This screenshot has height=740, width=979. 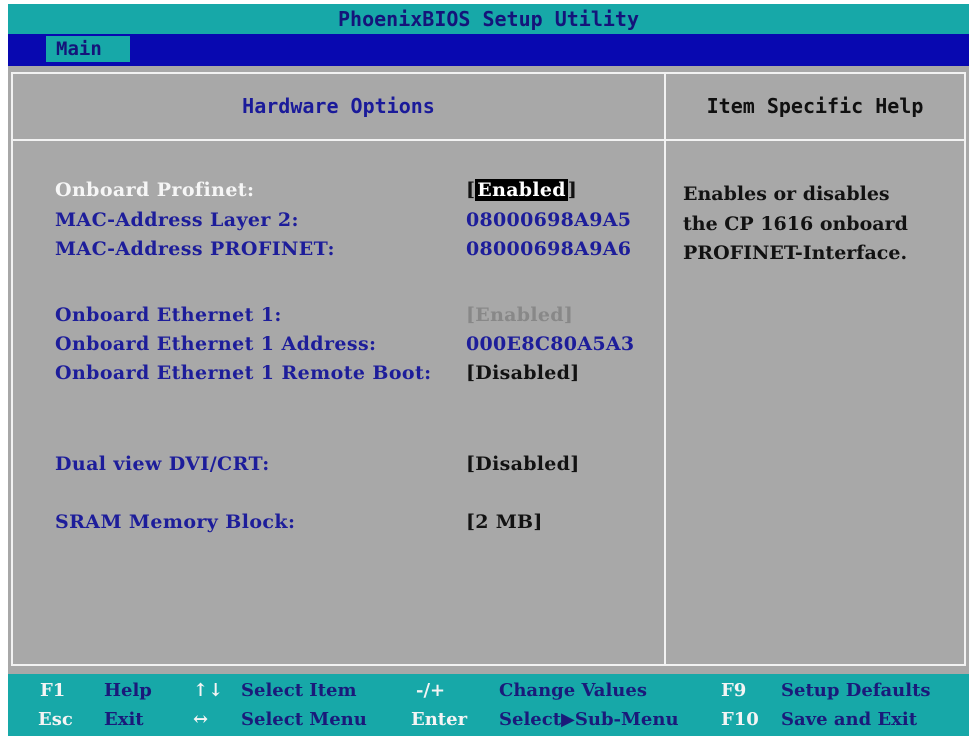 What do you see at coordinates (162, 464) in the screenshot?
I see `setting-label: Dual view DVI/CRT:` at bounding box center [162, 464].